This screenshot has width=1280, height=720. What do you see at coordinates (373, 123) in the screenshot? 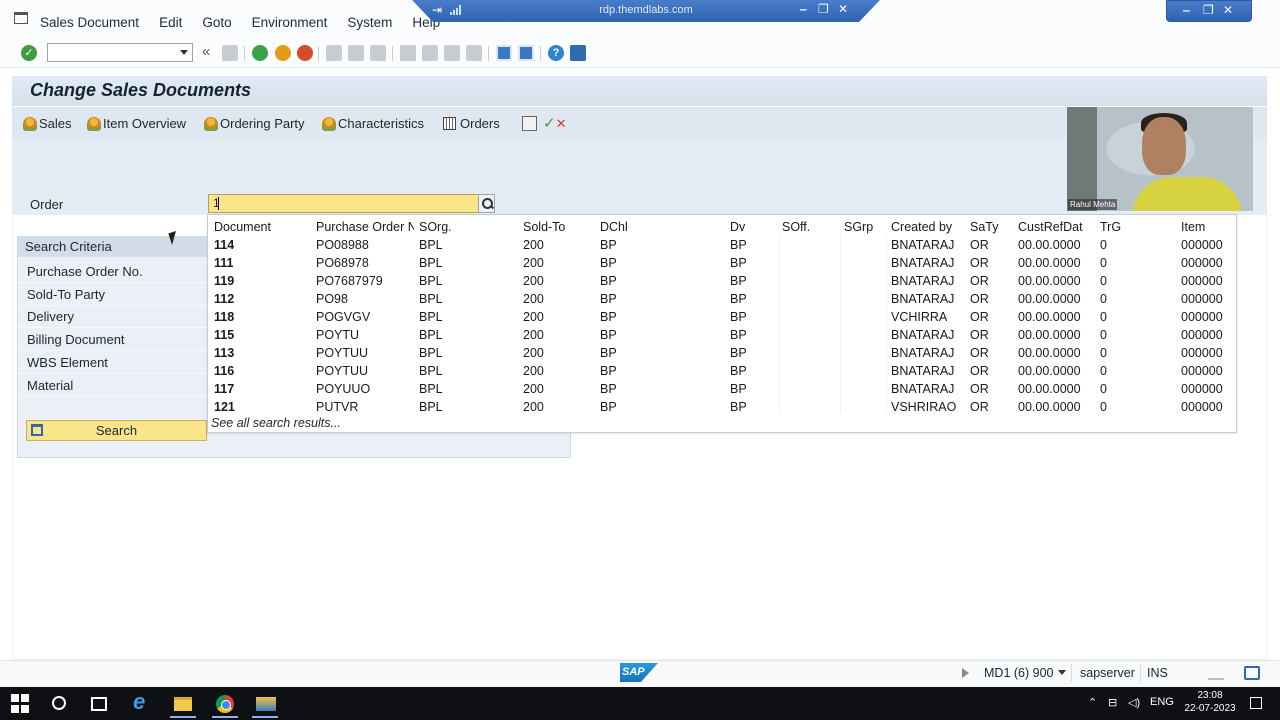
I see `characteristics-button: Characteristics` at bounding box center [373, 123].